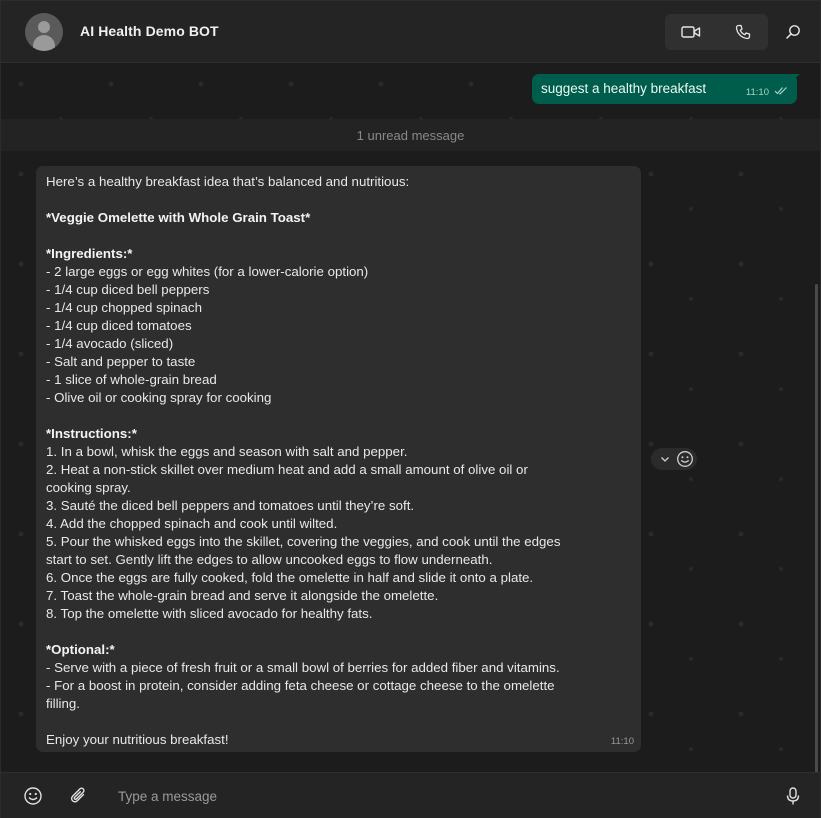 This screenshot has height=818, width=821. I want to click on paperclip-icon, so click(79, 796).